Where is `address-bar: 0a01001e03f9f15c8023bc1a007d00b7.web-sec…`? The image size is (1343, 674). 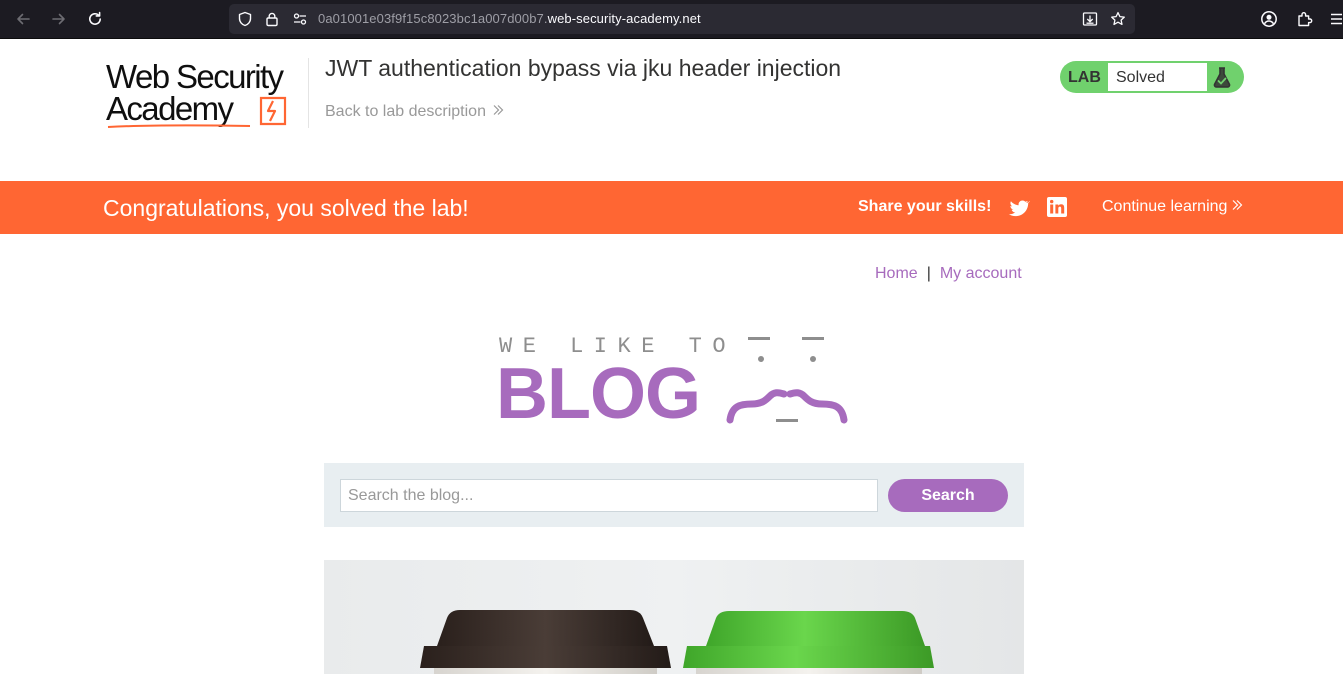
address-bar: 0a01001e03f9f15c8023bc1a007d00b7.web-sec… is located at coordinates (682, 19).